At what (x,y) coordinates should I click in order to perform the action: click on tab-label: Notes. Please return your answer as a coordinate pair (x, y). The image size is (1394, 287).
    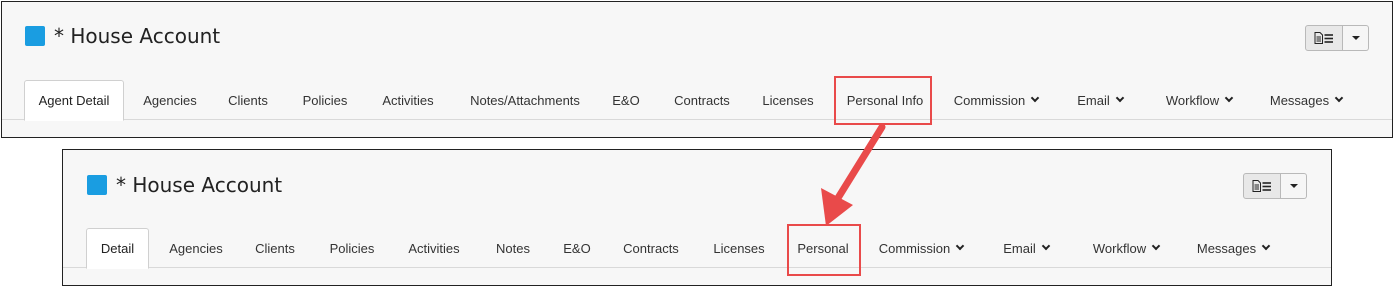
    Looking at the image, I should click on (513, 248).